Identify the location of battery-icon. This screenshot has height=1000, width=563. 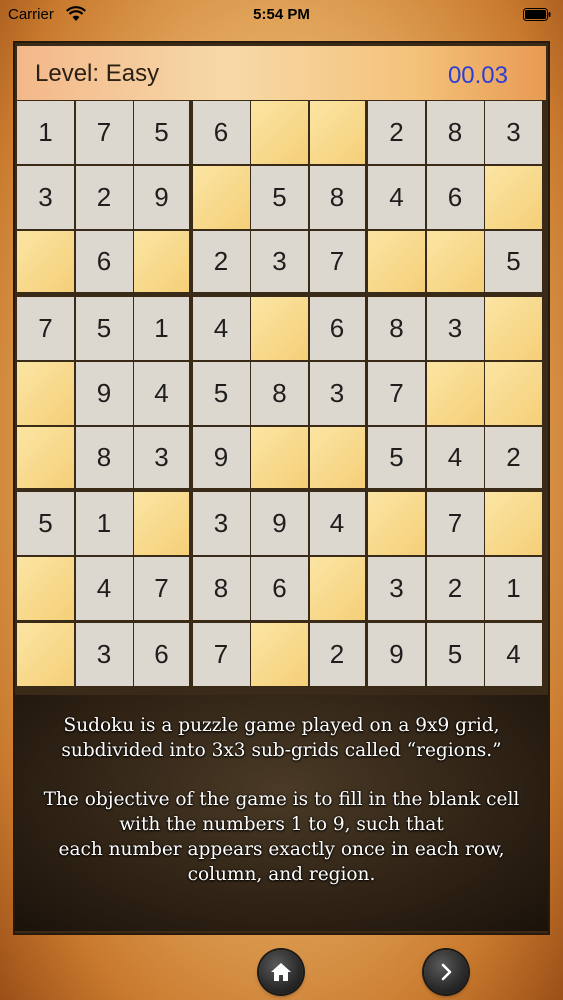
(537, 14).